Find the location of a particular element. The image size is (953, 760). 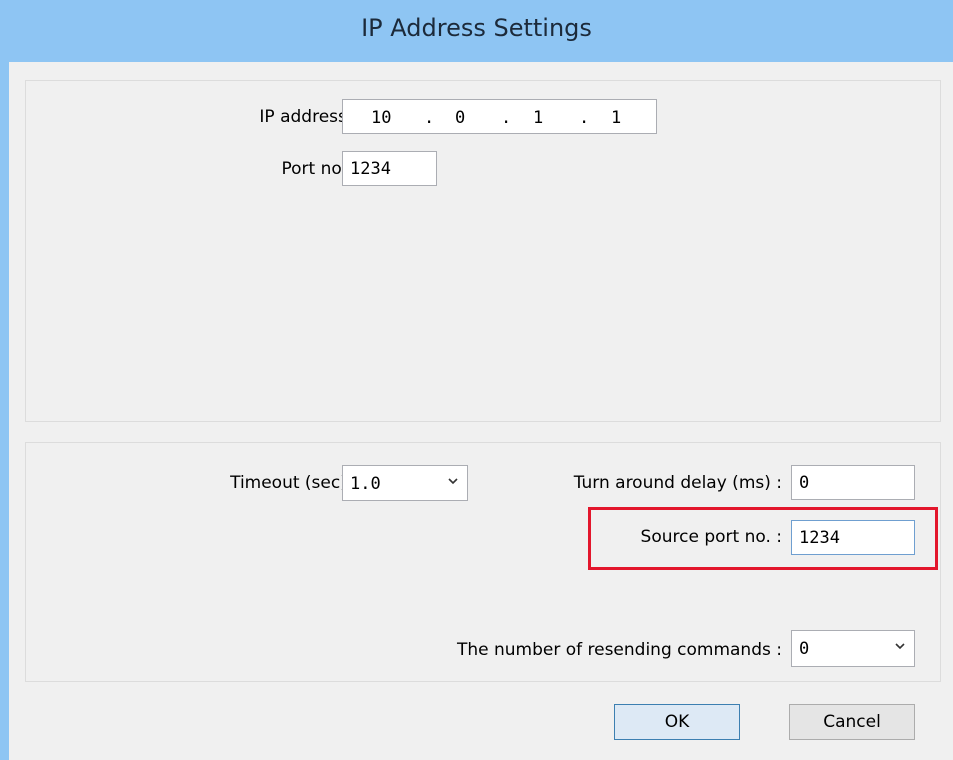

timeout-value: 1.0 is located at coordinates (365, 484).